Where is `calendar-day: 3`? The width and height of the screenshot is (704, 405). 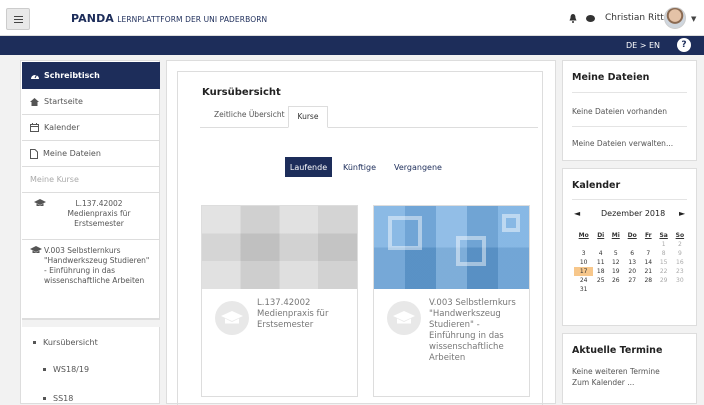 calendar-day: 3 is located at coordinates (583, 253).